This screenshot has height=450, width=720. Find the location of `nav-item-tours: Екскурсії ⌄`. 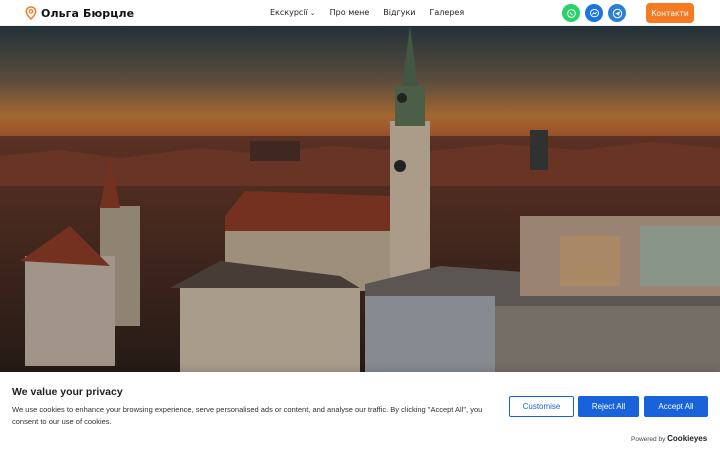

nav-item-tours: Екскурсії ⌄ is located at coordinates (293, 12).